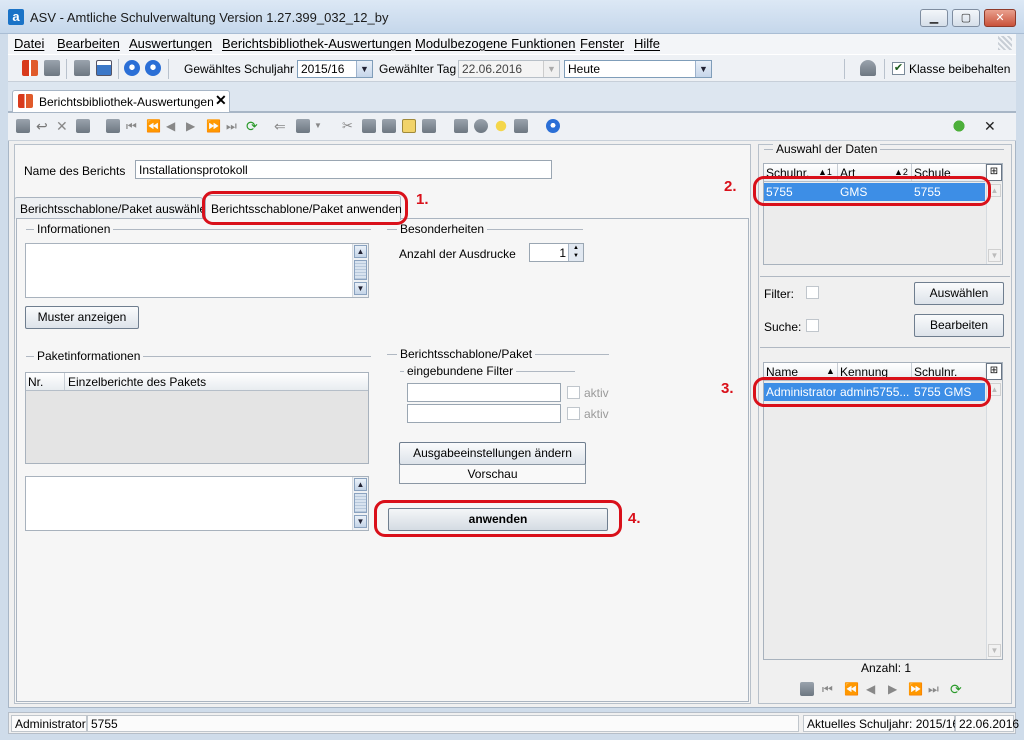  What do you see at coordinates (52, 68) in the screenshot?
I see `print-icon` at bounding box center [52, 68].